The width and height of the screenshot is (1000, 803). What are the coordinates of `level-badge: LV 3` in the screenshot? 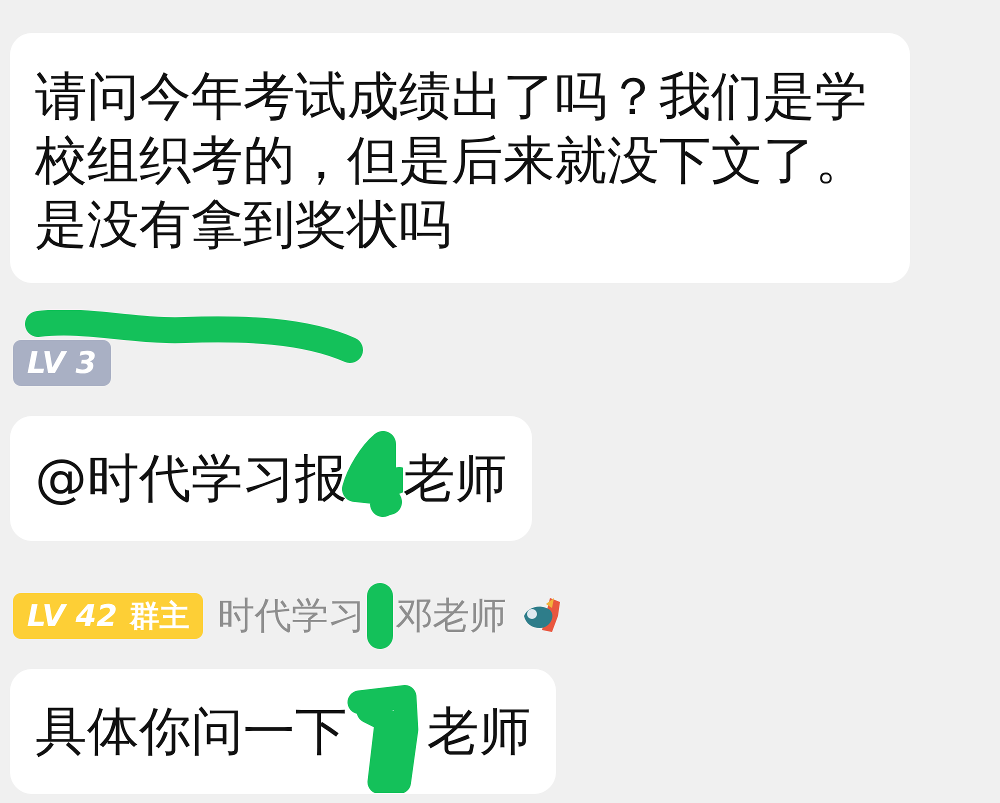 It's located at (62, 363).